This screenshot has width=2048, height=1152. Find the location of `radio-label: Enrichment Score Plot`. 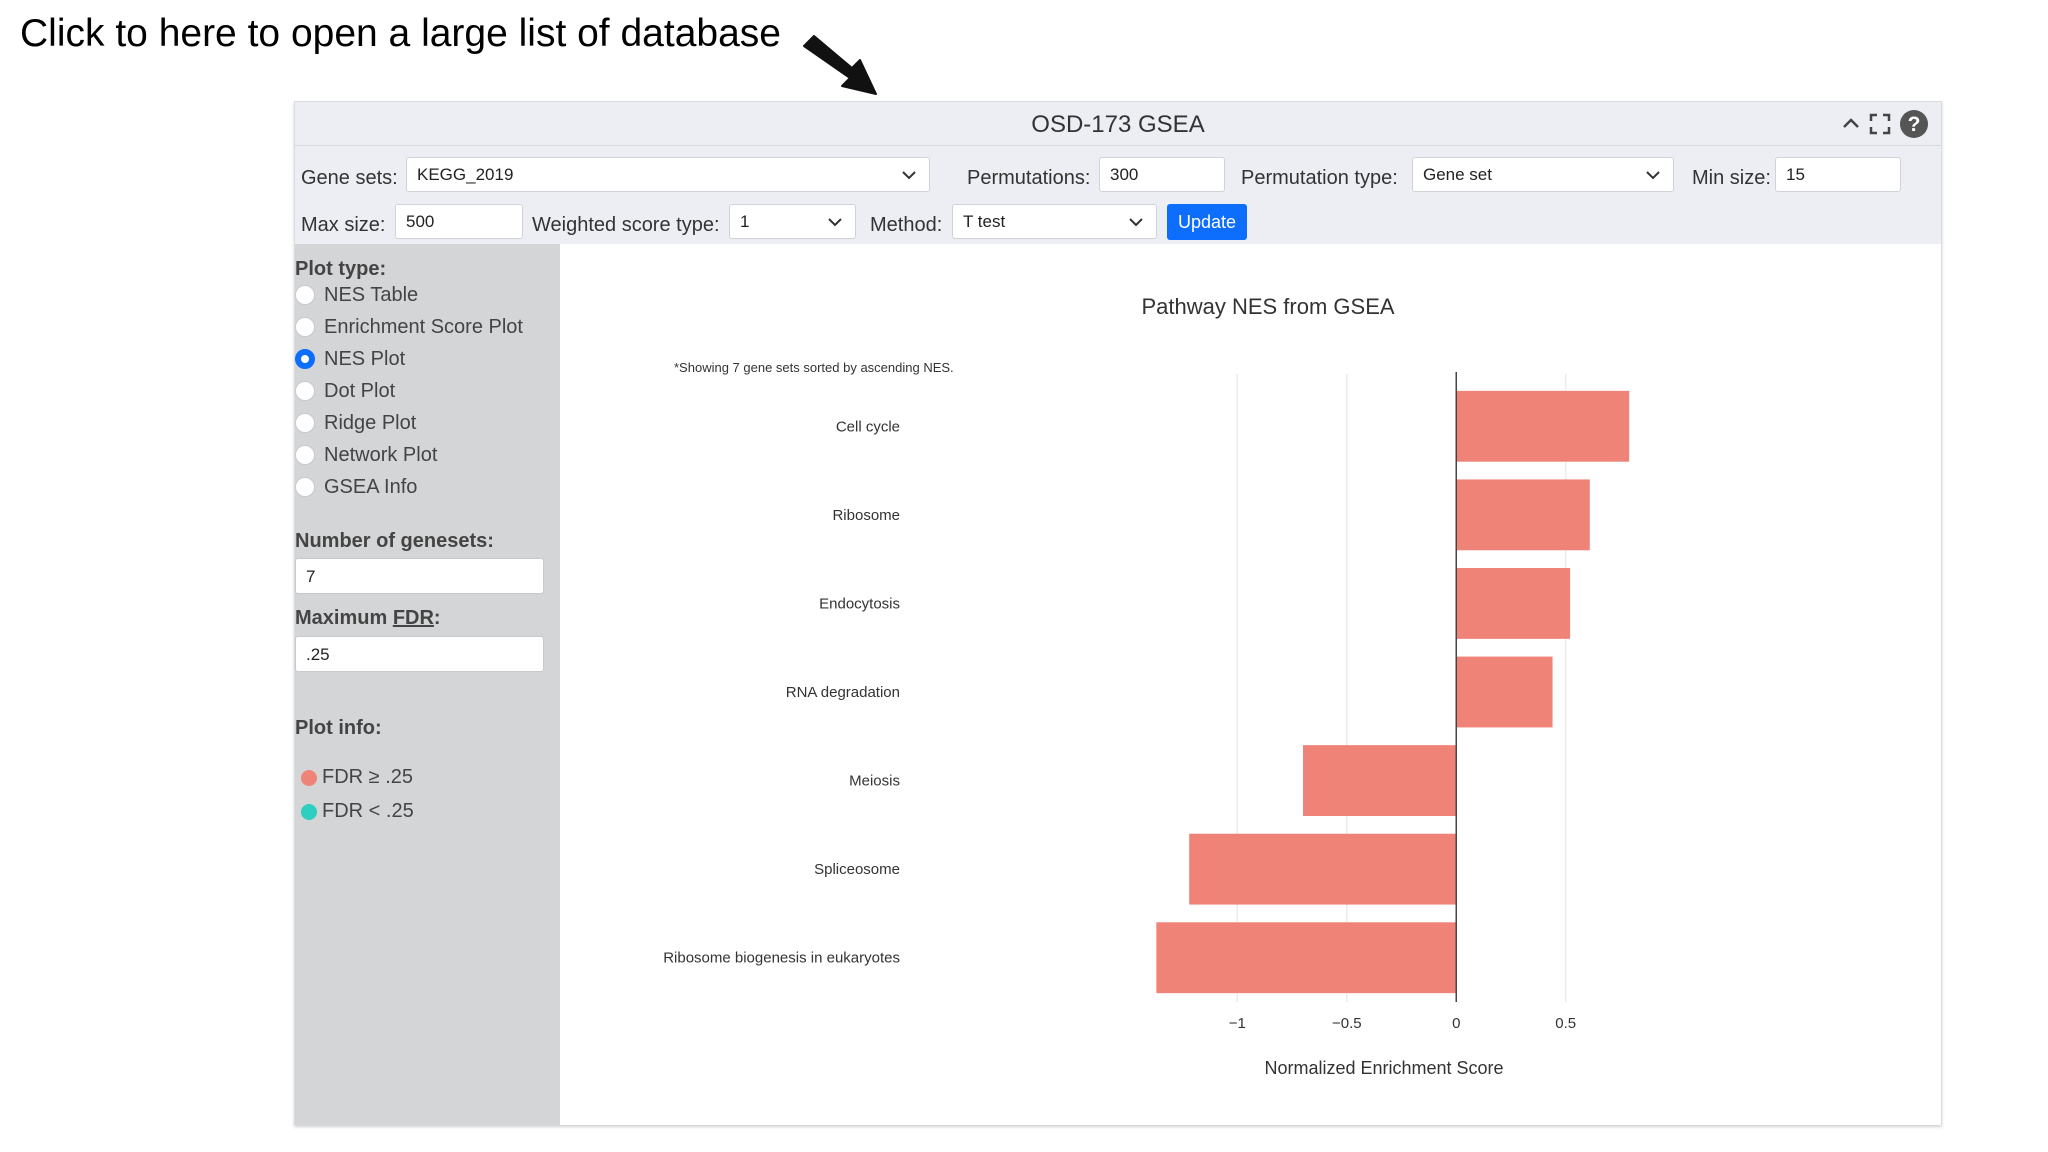

radio-label: Enrichment Score Plot is located at coordinates (423, 326).